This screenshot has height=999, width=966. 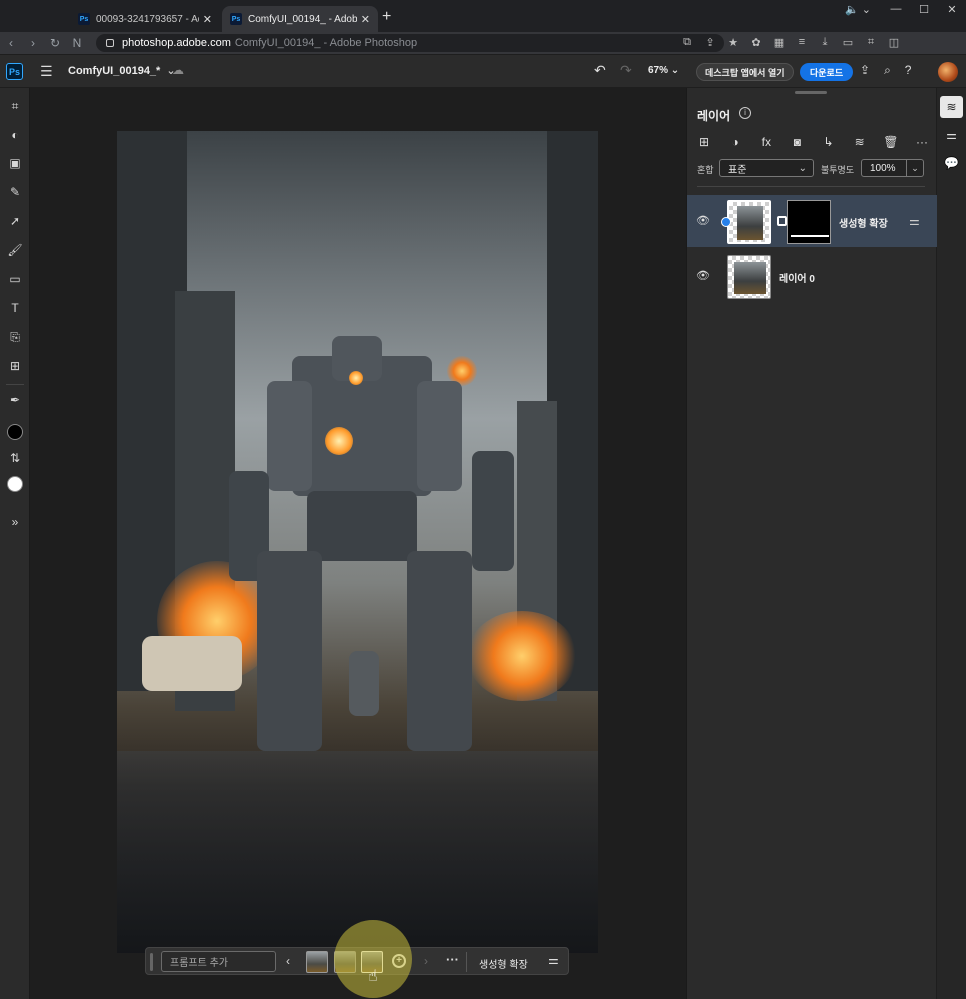 What do you see at coordinates (288, 961) in the screenshot?
I see `previous-variation-icon: ‹` at bounding box center [288, 961].